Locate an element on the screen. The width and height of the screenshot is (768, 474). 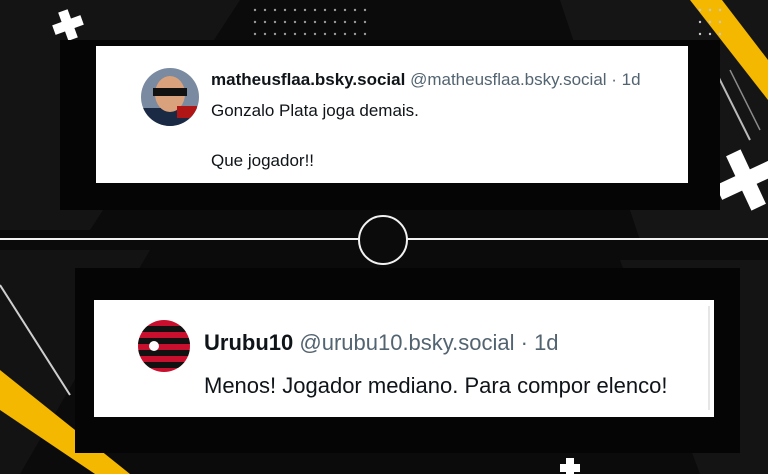
circle-ring-icon is located at coordinates (383, 240).